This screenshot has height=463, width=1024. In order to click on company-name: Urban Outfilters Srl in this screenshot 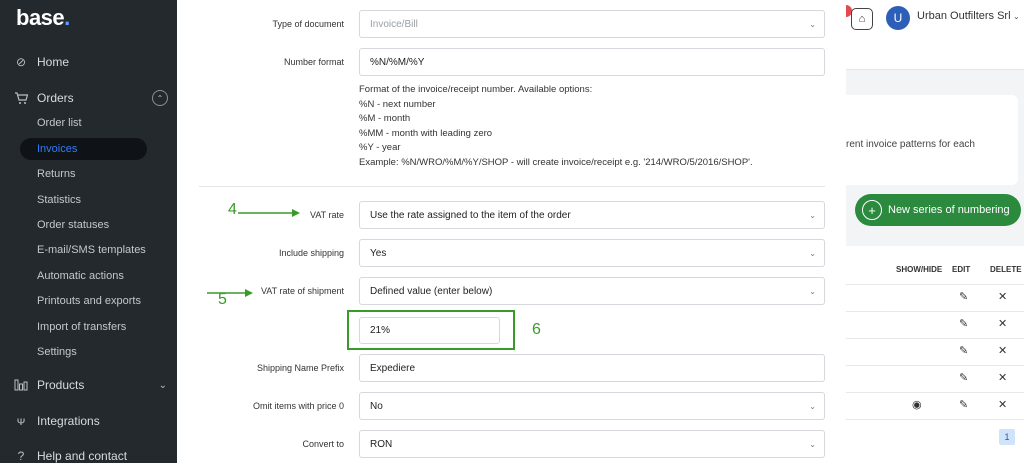, I will do `click(964, 16)`.